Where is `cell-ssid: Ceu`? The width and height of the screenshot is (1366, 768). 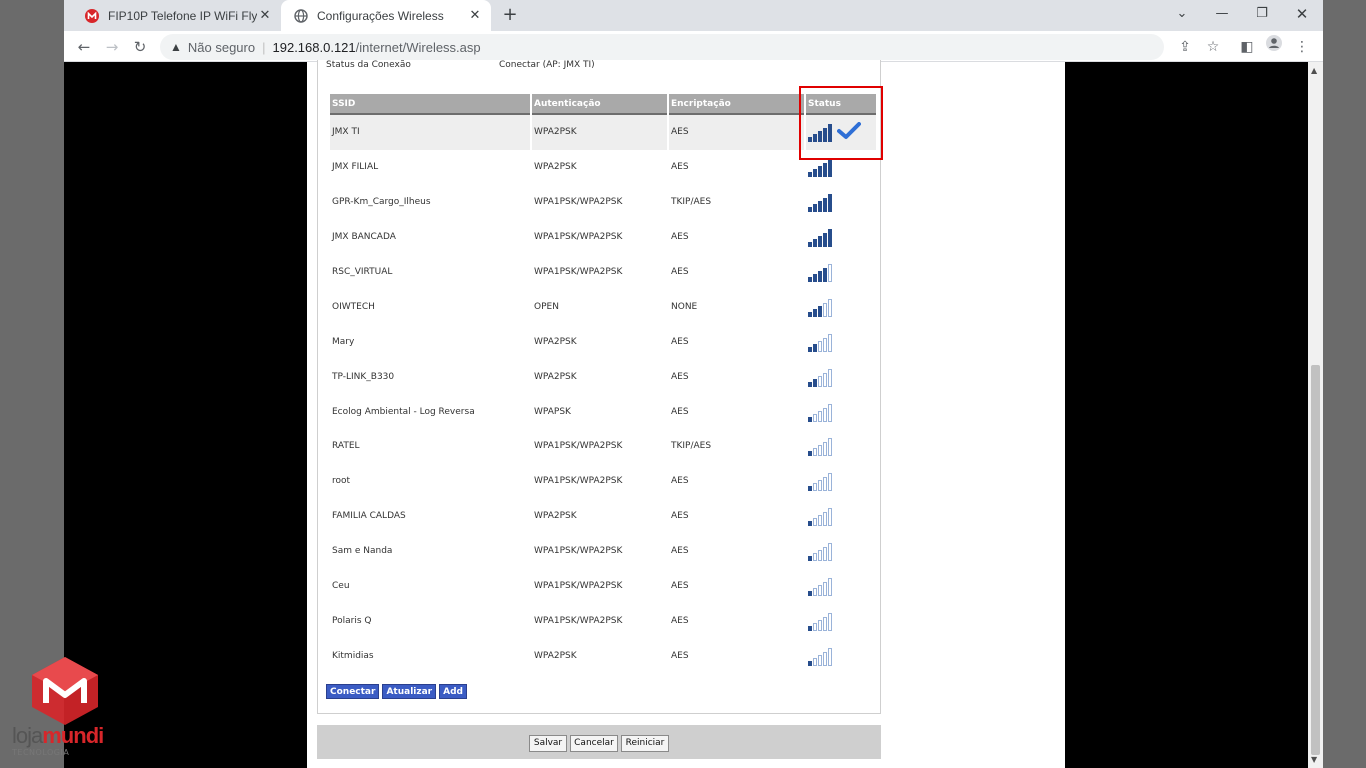
cell-ssid: Ceu is located at coordinates (341, 586).